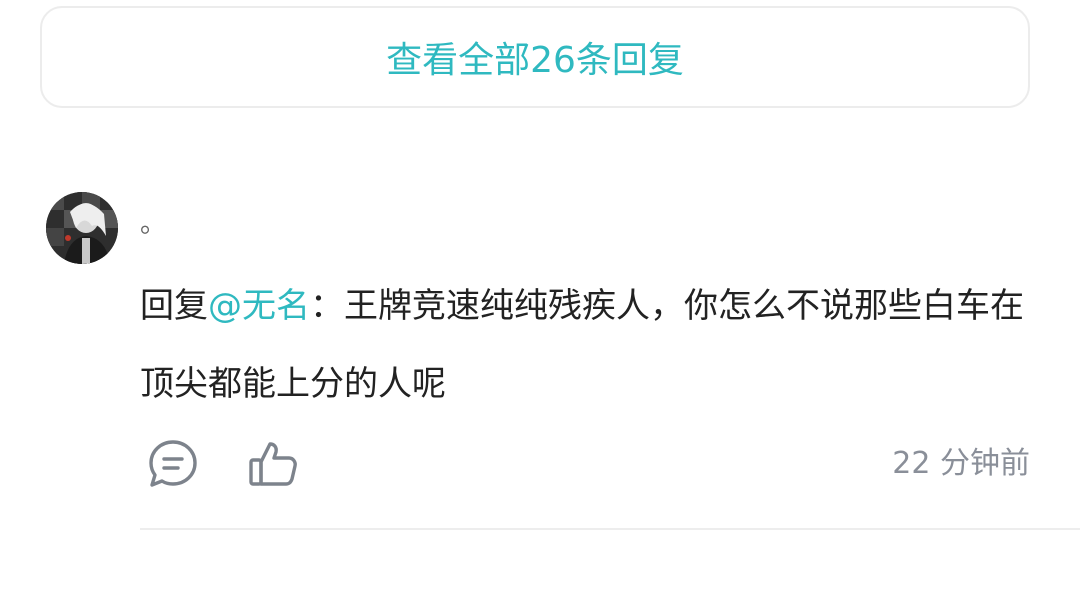 The image size is (1080, 606). I want to click on view-all-replies-label: 查看全部26条回复, so click(535, 60).